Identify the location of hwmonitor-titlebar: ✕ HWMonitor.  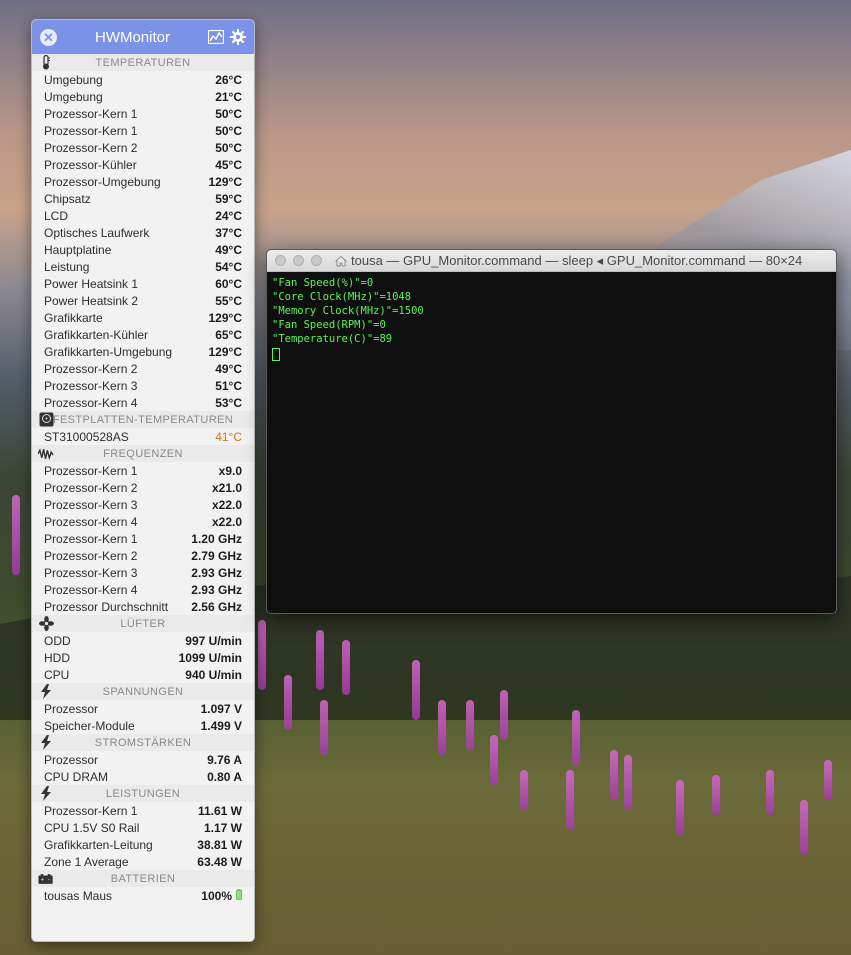
(143, 37).